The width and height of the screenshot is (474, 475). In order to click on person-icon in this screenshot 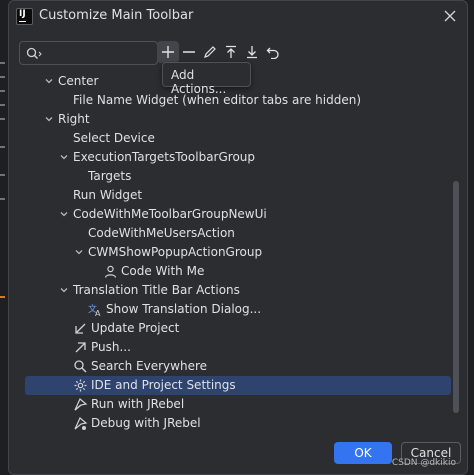, I will do `click(110, 271)`.